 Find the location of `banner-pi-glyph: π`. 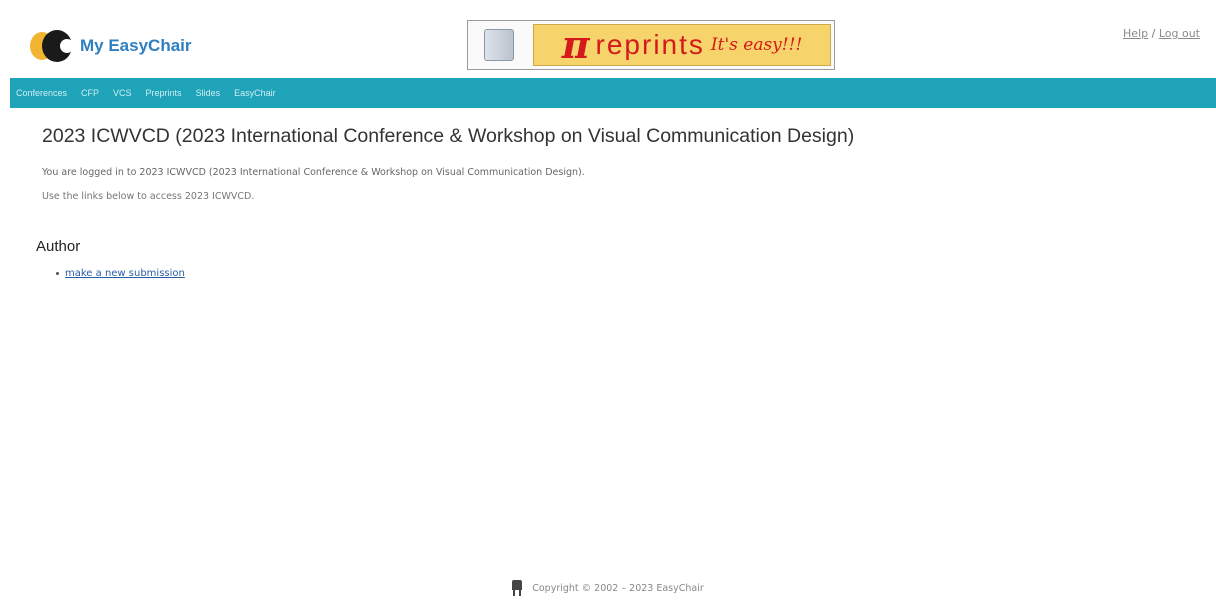

banner-pi-glyph: π is located at coordinates (575, 44).